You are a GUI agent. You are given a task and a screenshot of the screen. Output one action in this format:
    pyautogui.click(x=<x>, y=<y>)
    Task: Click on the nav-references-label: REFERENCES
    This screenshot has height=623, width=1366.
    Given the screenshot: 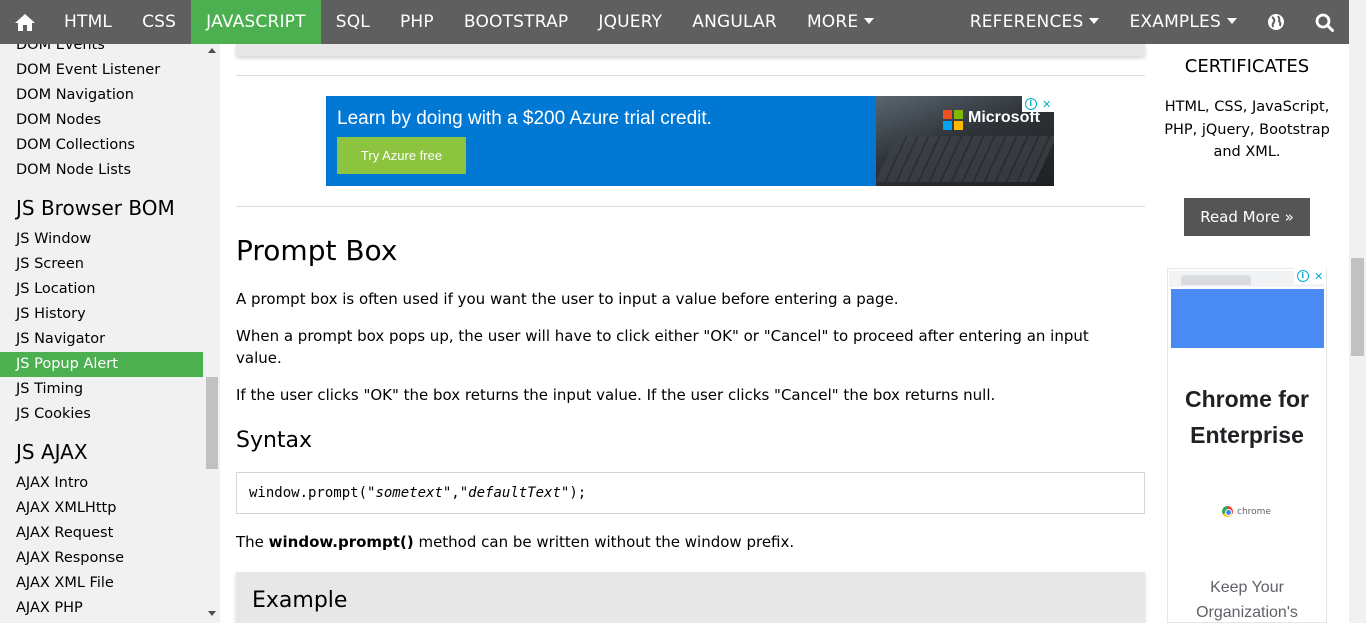 What is the action you would take?
    pyautogui.click(x=1026, y=22)
    